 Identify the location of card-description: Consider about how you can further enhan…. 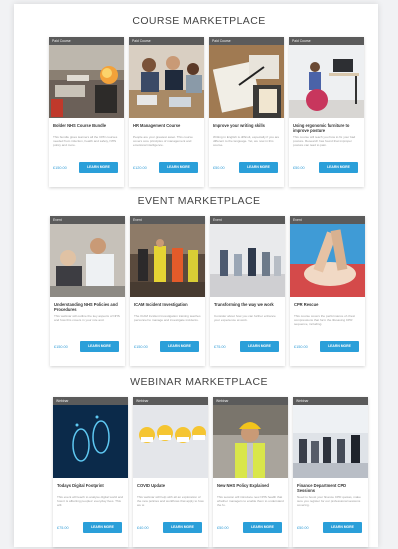
(245, 318).